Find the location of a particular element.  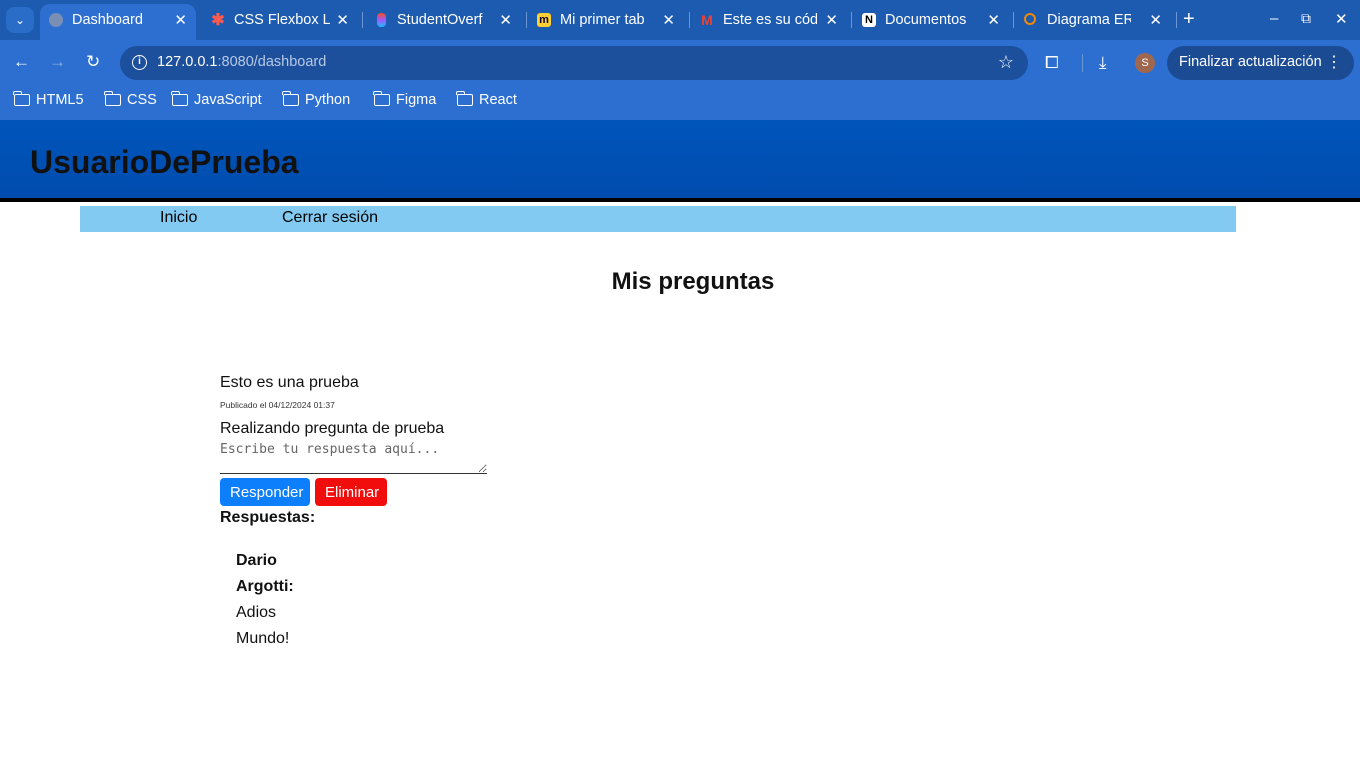

tab-documentos: N Documentos ✕ is located at coordinates (931, 20).